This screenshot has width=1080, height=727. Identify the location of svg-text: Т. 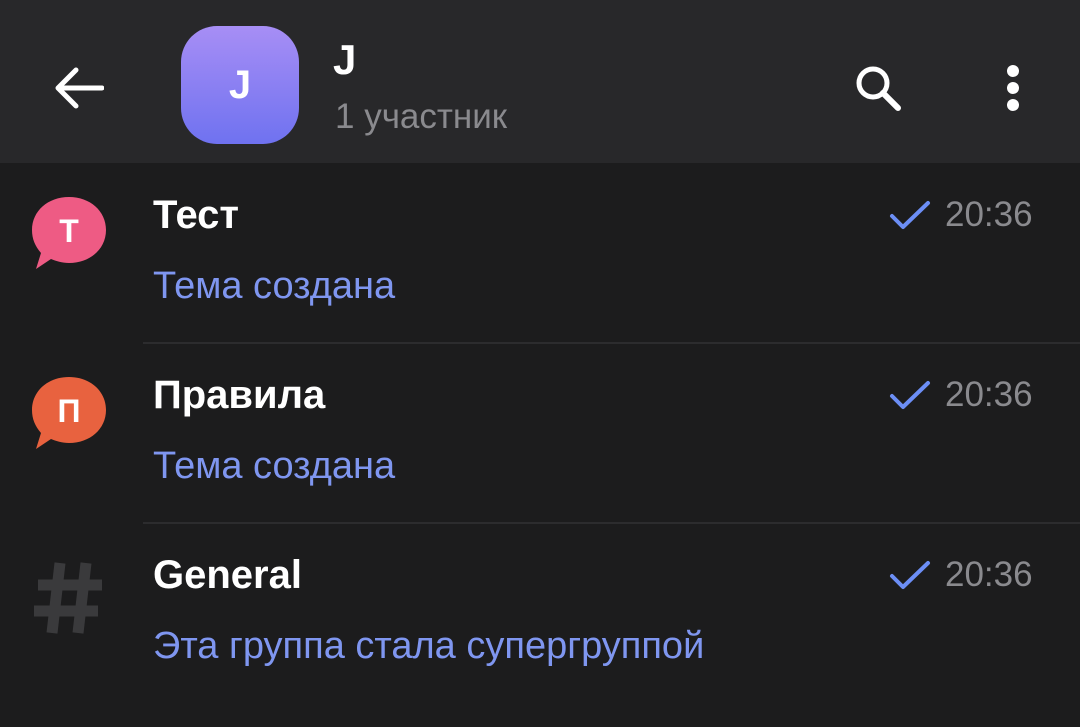
(69, 231).